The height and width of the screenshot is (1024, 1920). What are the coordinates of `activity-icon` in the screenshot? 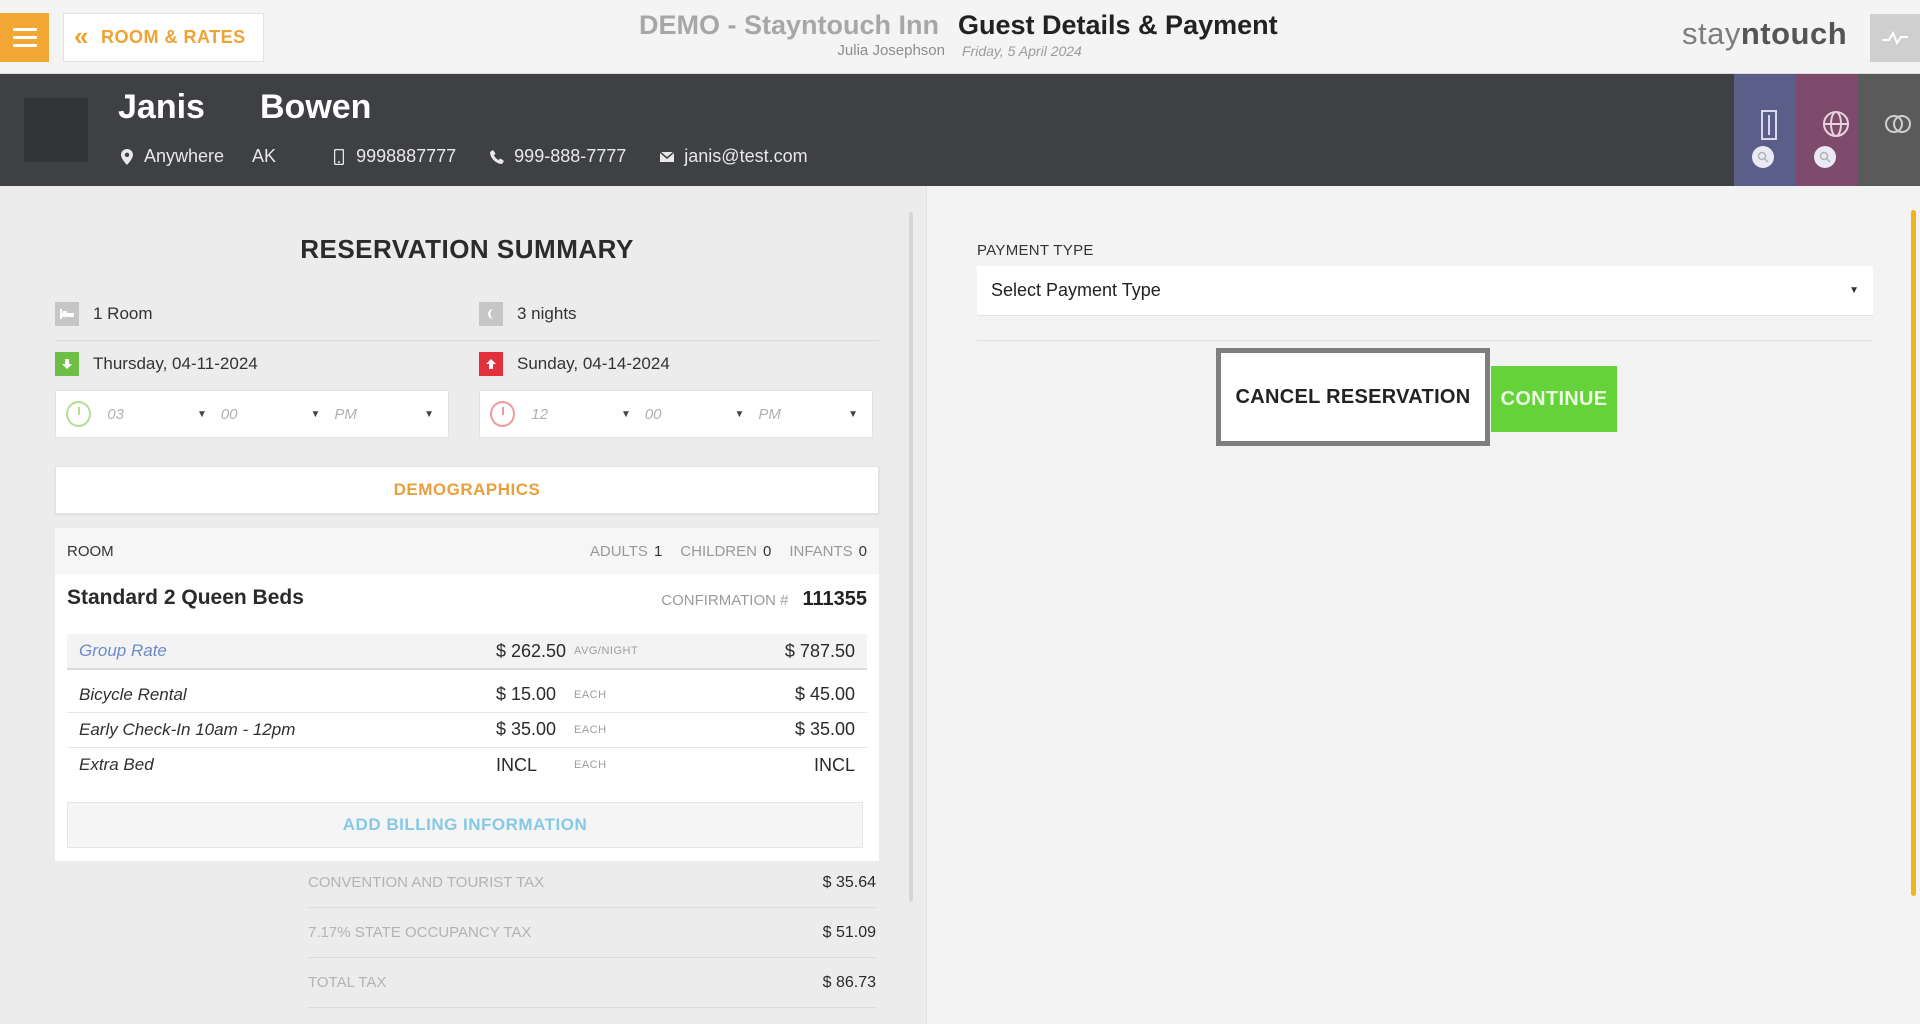 It's located at (1895, 38).